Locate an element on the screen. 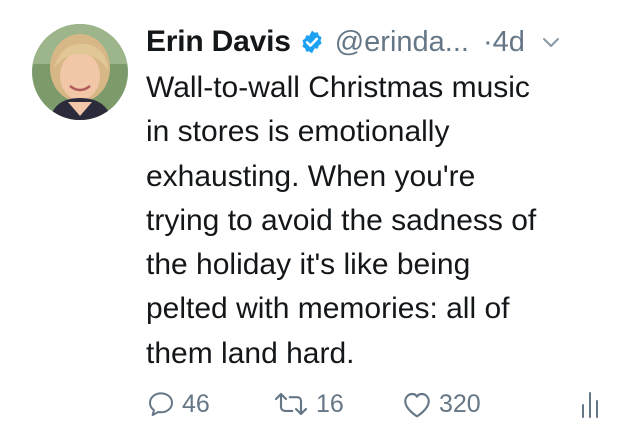 The height and width of the screenshot is (441, 640). avatar is located at coordinates (80, 72).